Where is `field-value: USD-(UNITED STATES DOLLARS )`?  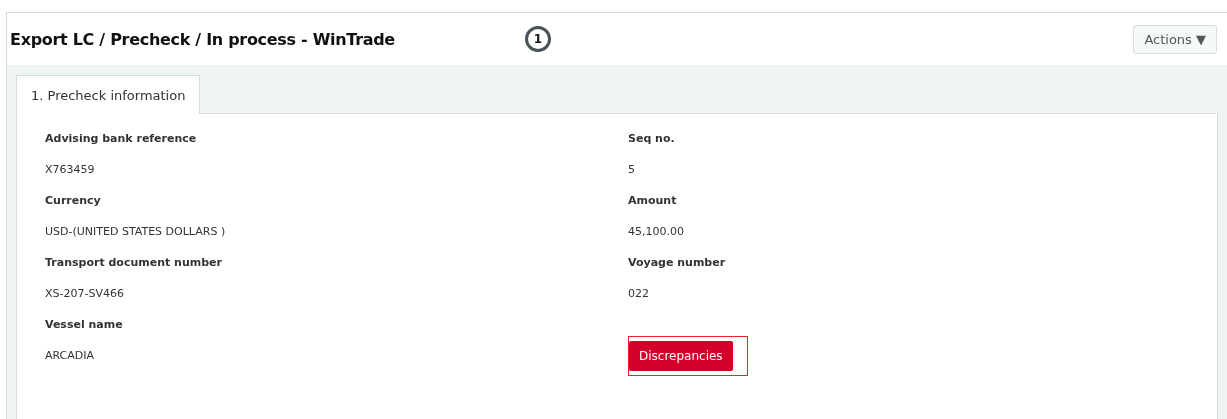 field-value: USD-(UNITED STATES DOLLARS ) is located at coordinates (136, 231).